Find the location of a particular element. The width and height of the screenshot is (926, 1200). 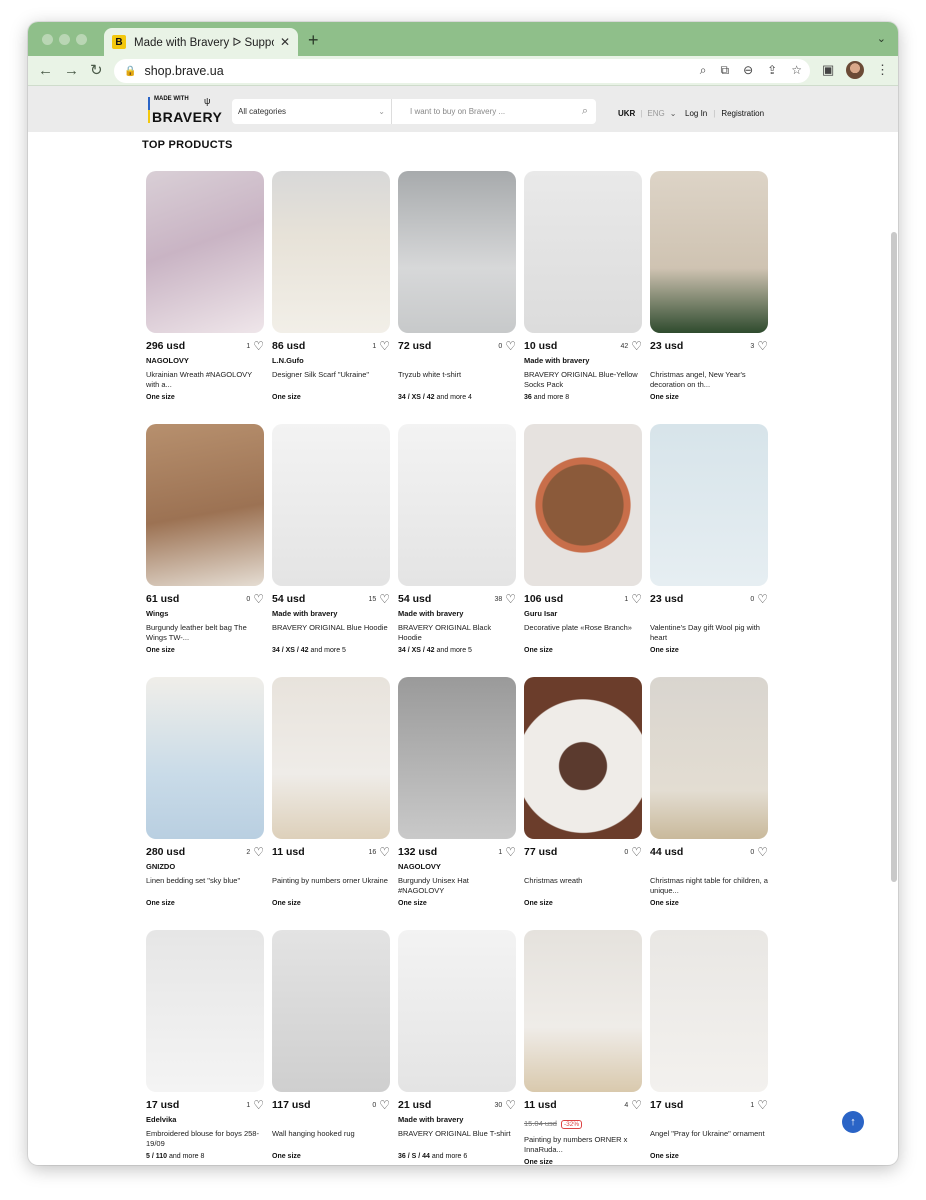

close-window-button is located at coordinates (47, 39).